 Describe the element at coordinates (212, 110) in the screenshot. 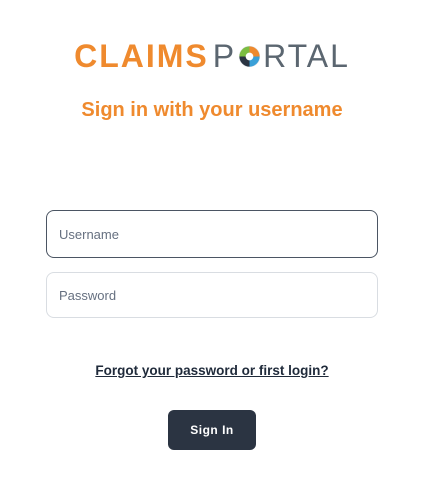

I see `page-title: Sign in with your username` at that location.